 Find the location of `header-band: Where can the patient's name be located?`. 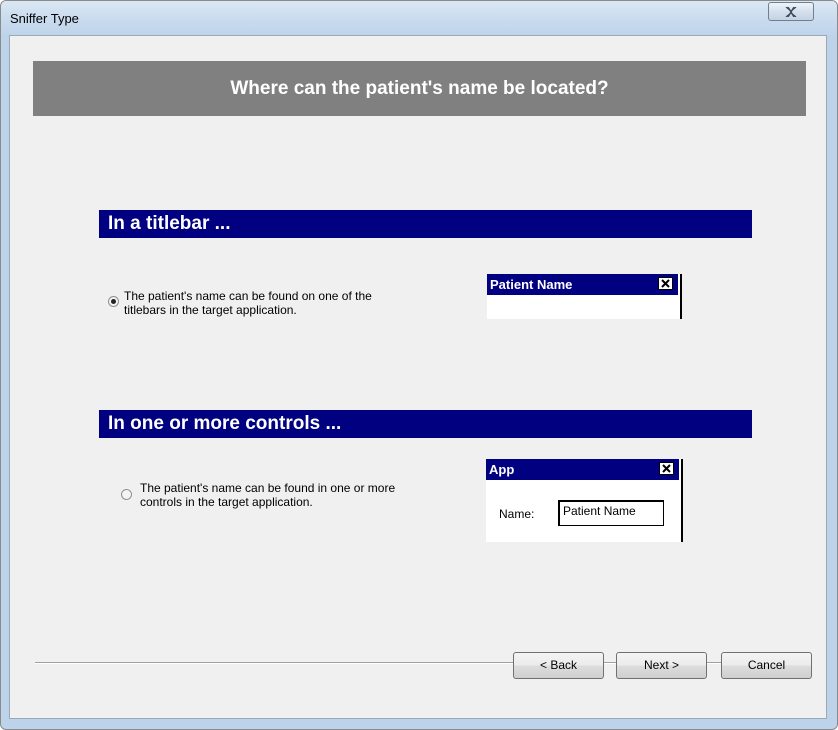

header-band: Where can the patient's name be located? is located at coordinates (419, 88).